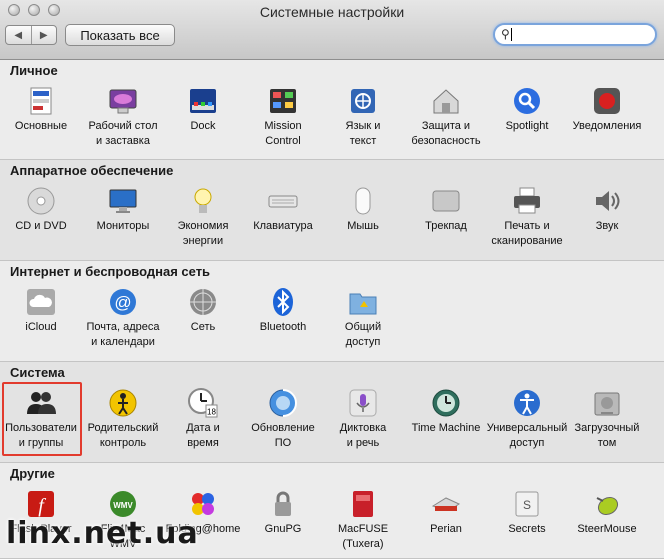  I want to click on pref-pane-label: Уведомления, so click(607, 126).